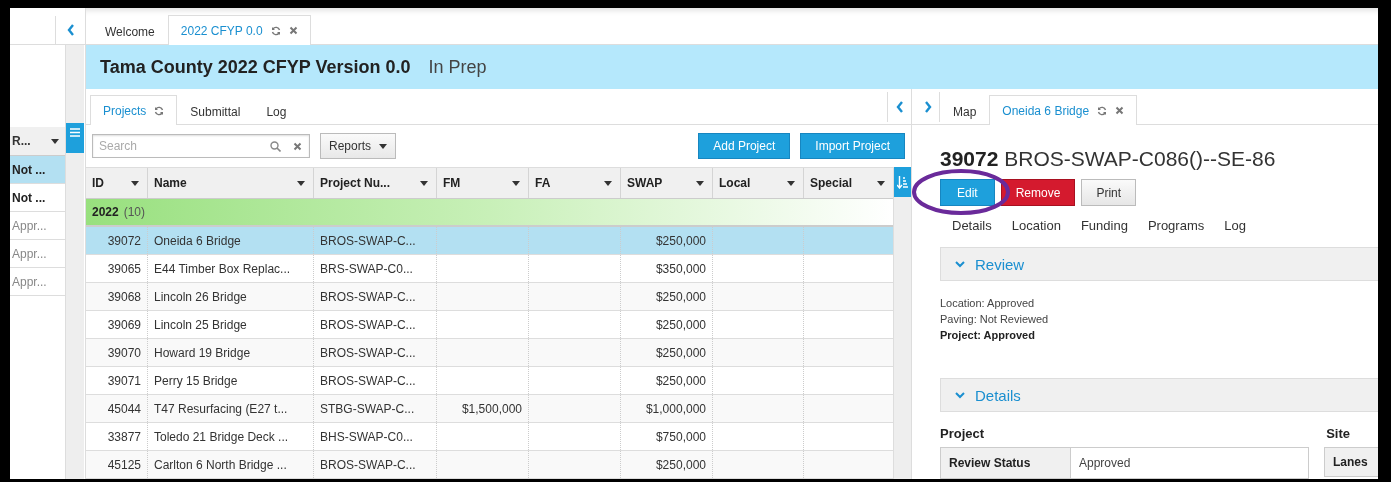 This screenshot has width=1391, height=482. What do you see at coordinates (130, 31) in the screenshot?
I see `tab: Welcome` at bounding box center [130, 31].